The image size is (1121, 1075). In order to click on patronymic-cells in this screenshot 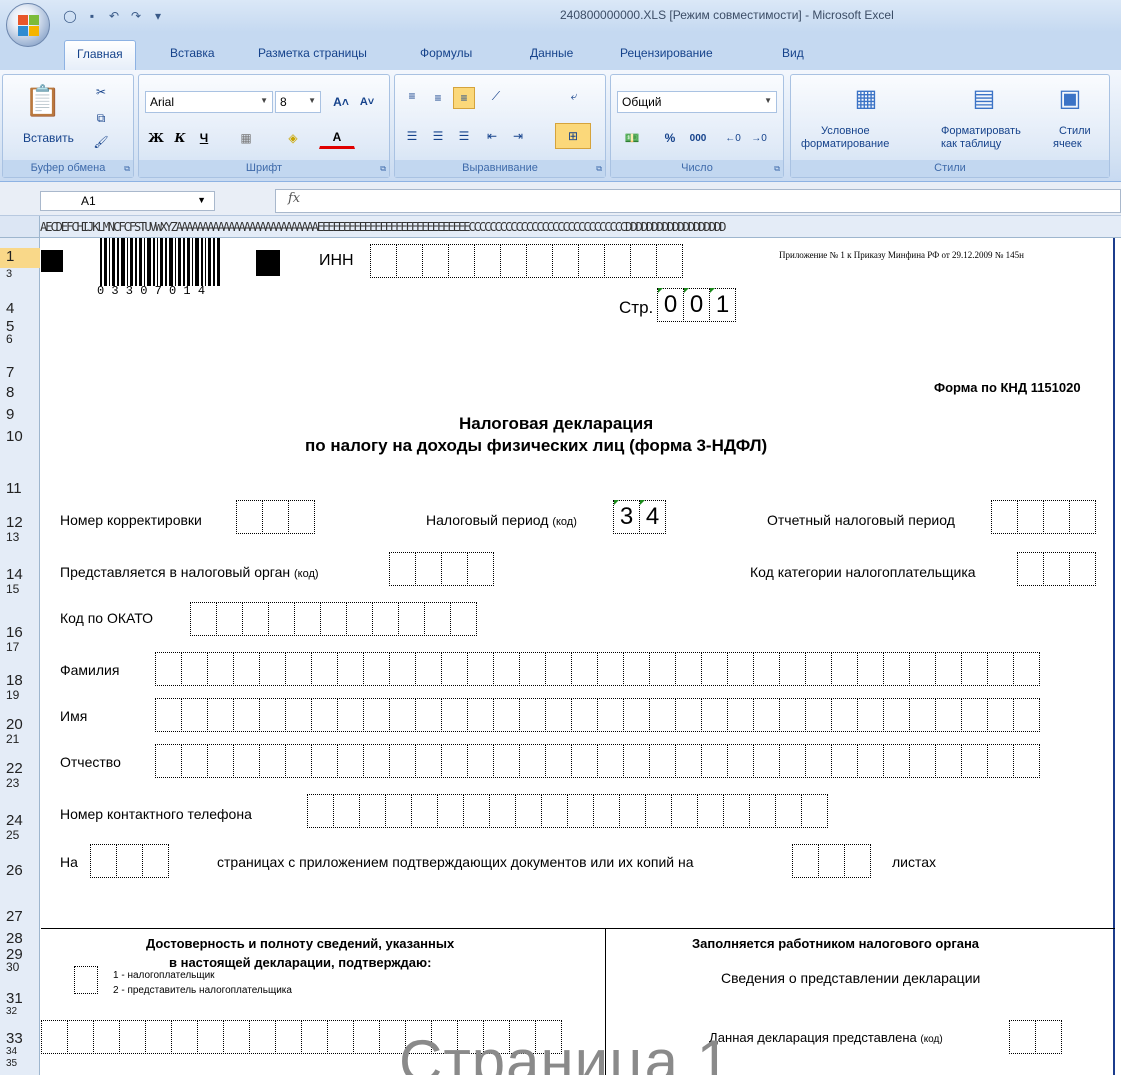, I will do `click(597, 761)`.